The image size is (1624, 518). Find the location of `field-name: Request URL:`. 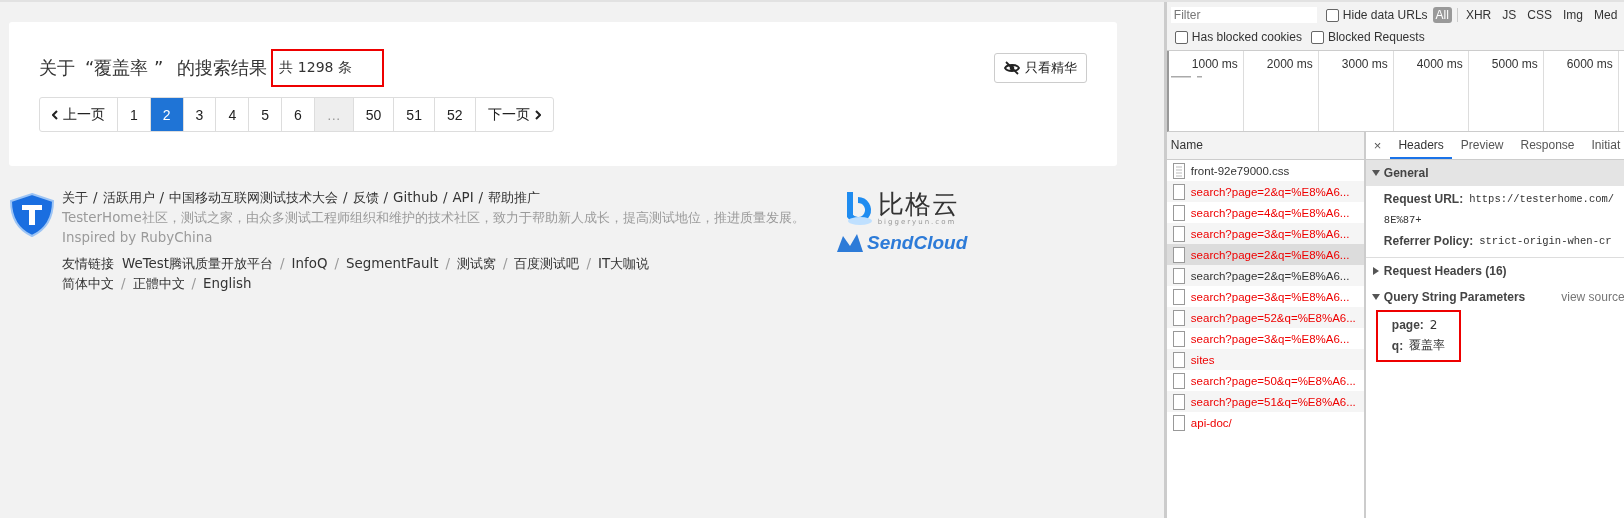

field-name: Request URL: is located at coordinates (1423, 198).